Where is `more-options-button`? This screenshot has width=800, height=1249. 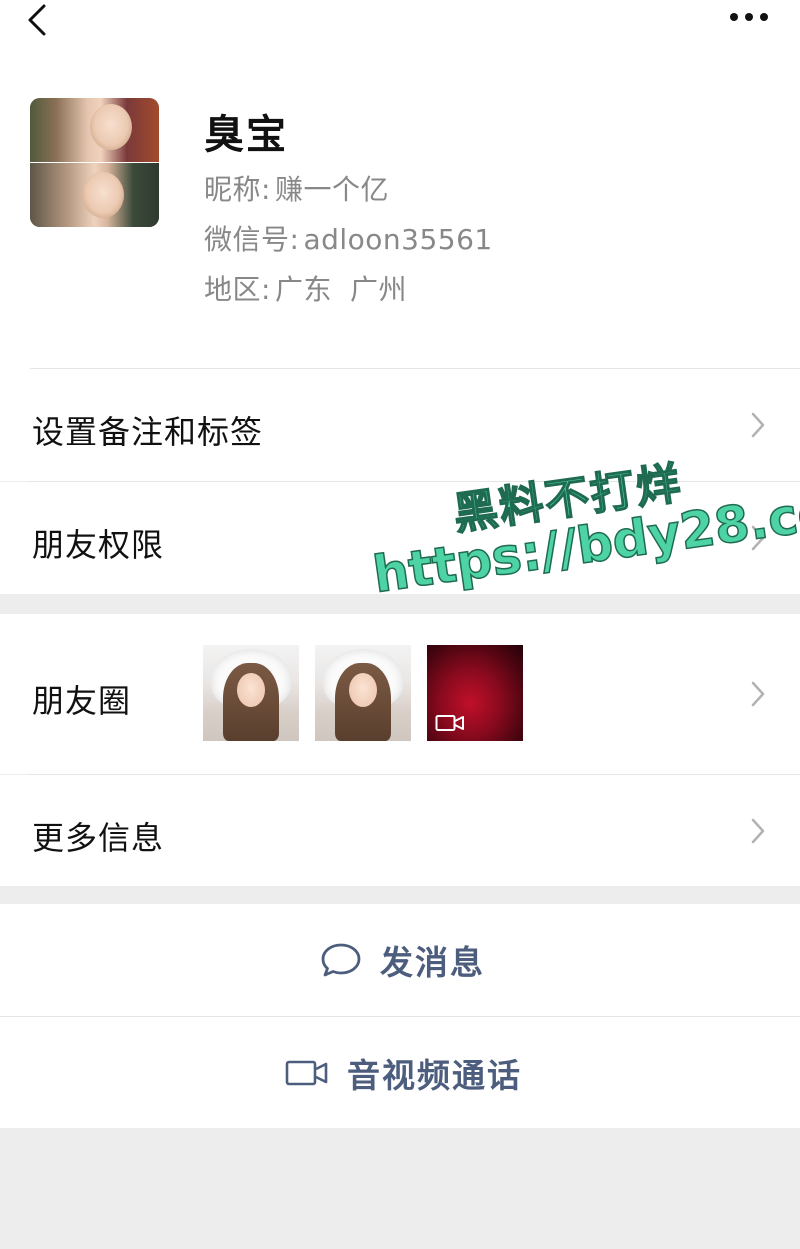
more-options-button is located at coordinates (749, 17).